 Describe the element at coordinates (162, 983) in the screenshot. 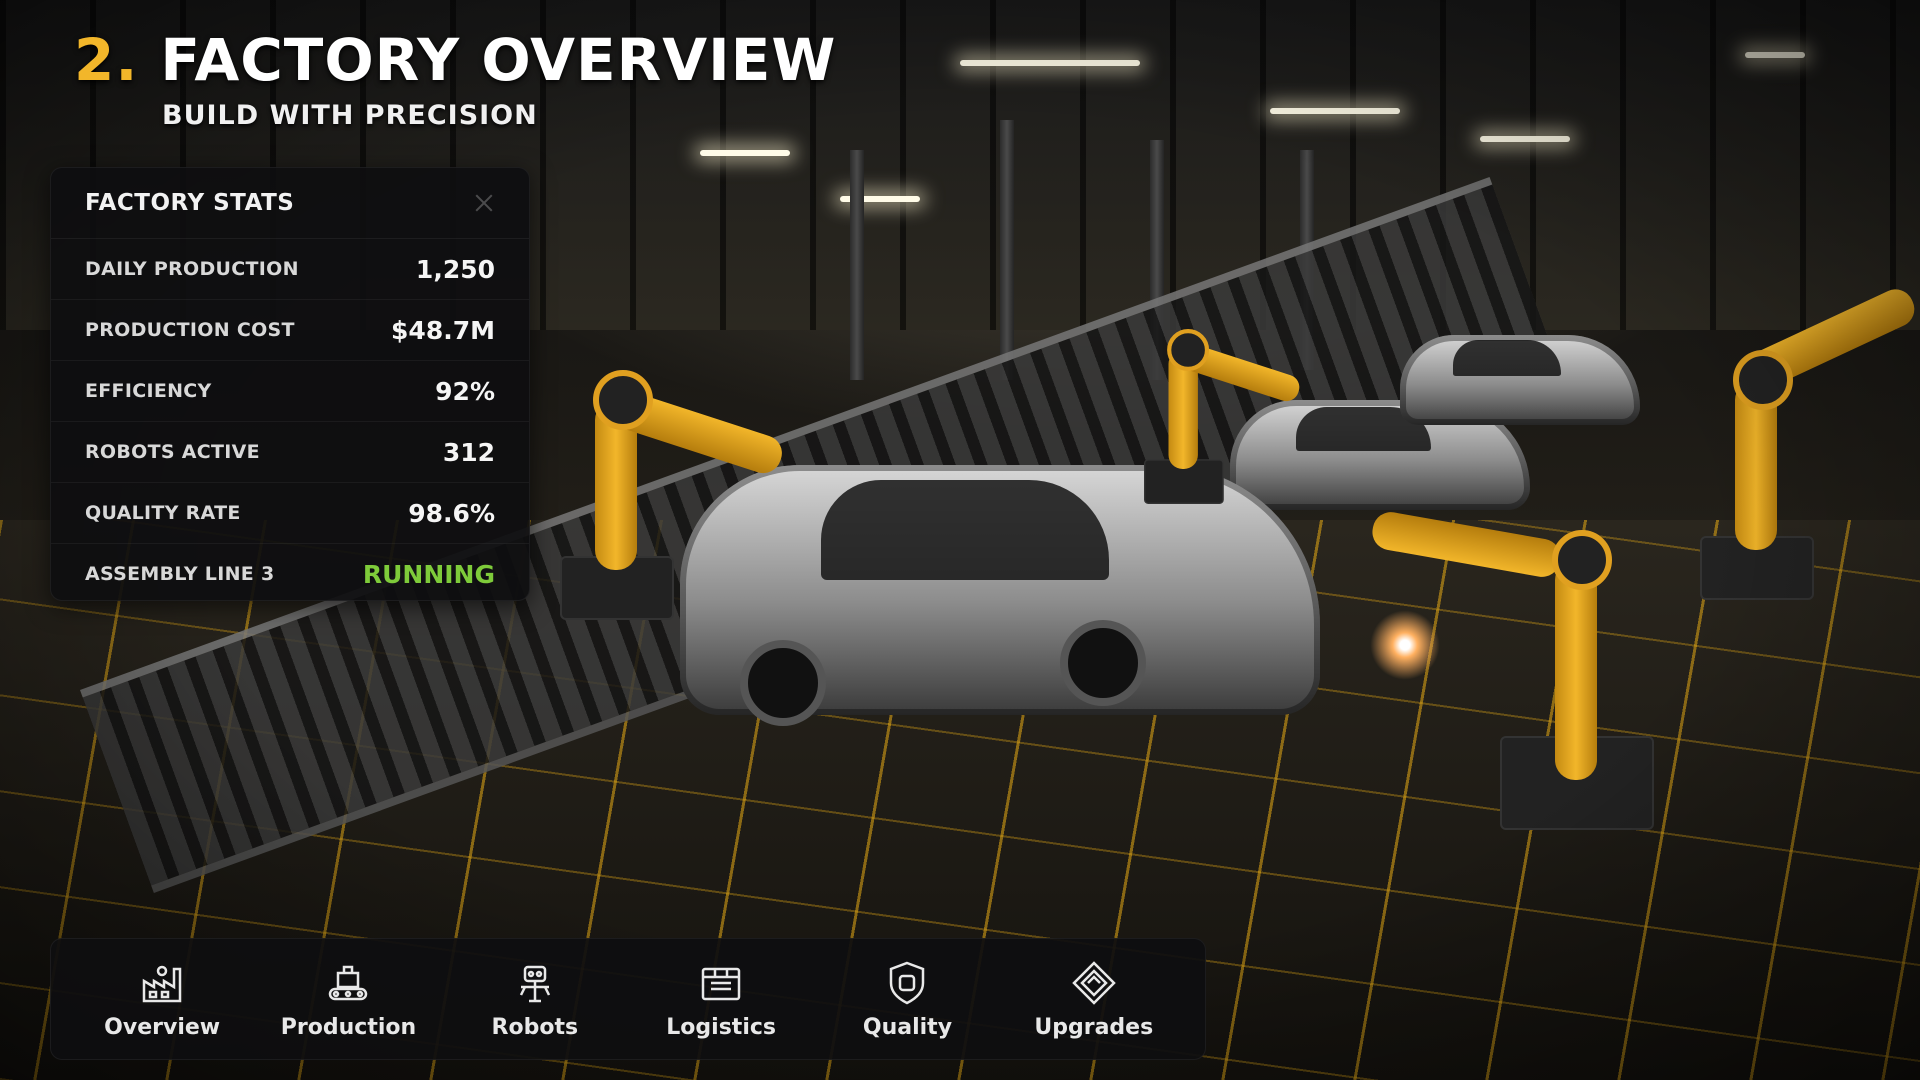

I see `factory-icon` at that location.